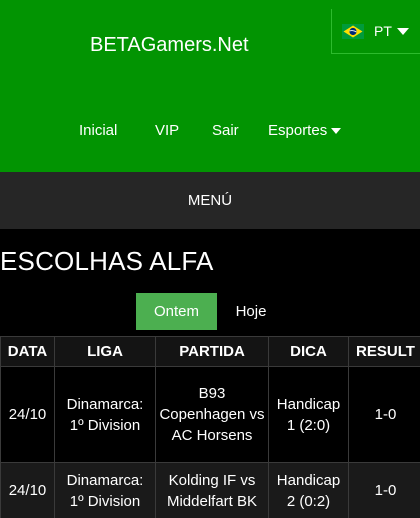 The width and height of the screenshot is (420, 518). I want to click on column-header-result: RESULT, so click(384, 351).